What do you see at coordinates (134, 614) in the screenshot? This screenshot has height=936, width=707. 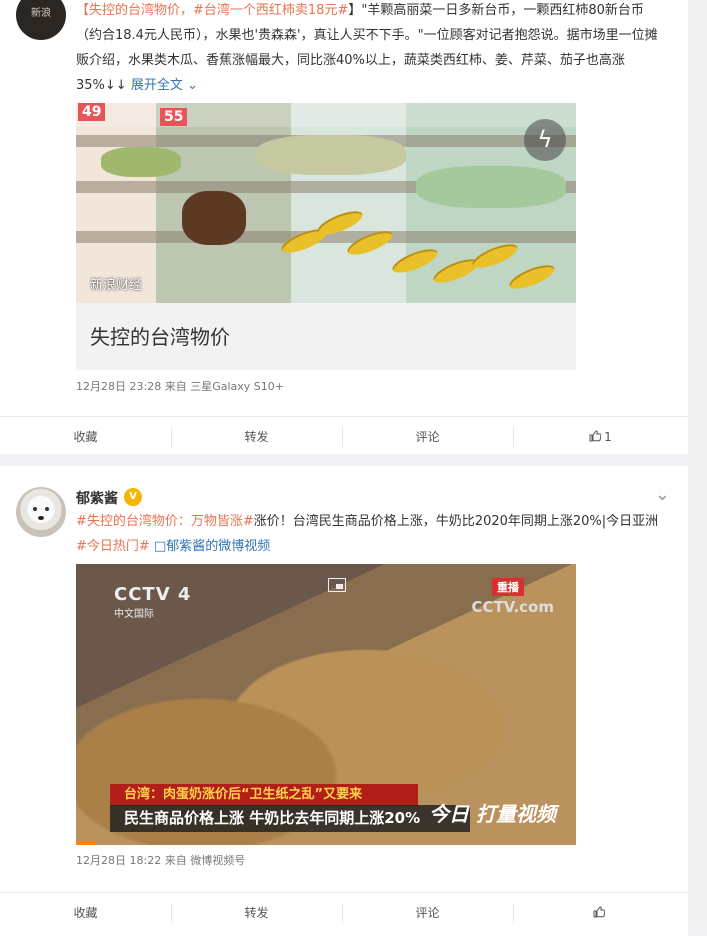 I see `cctv4-subtitle: 中文国际` at bounding box center [134, 614].